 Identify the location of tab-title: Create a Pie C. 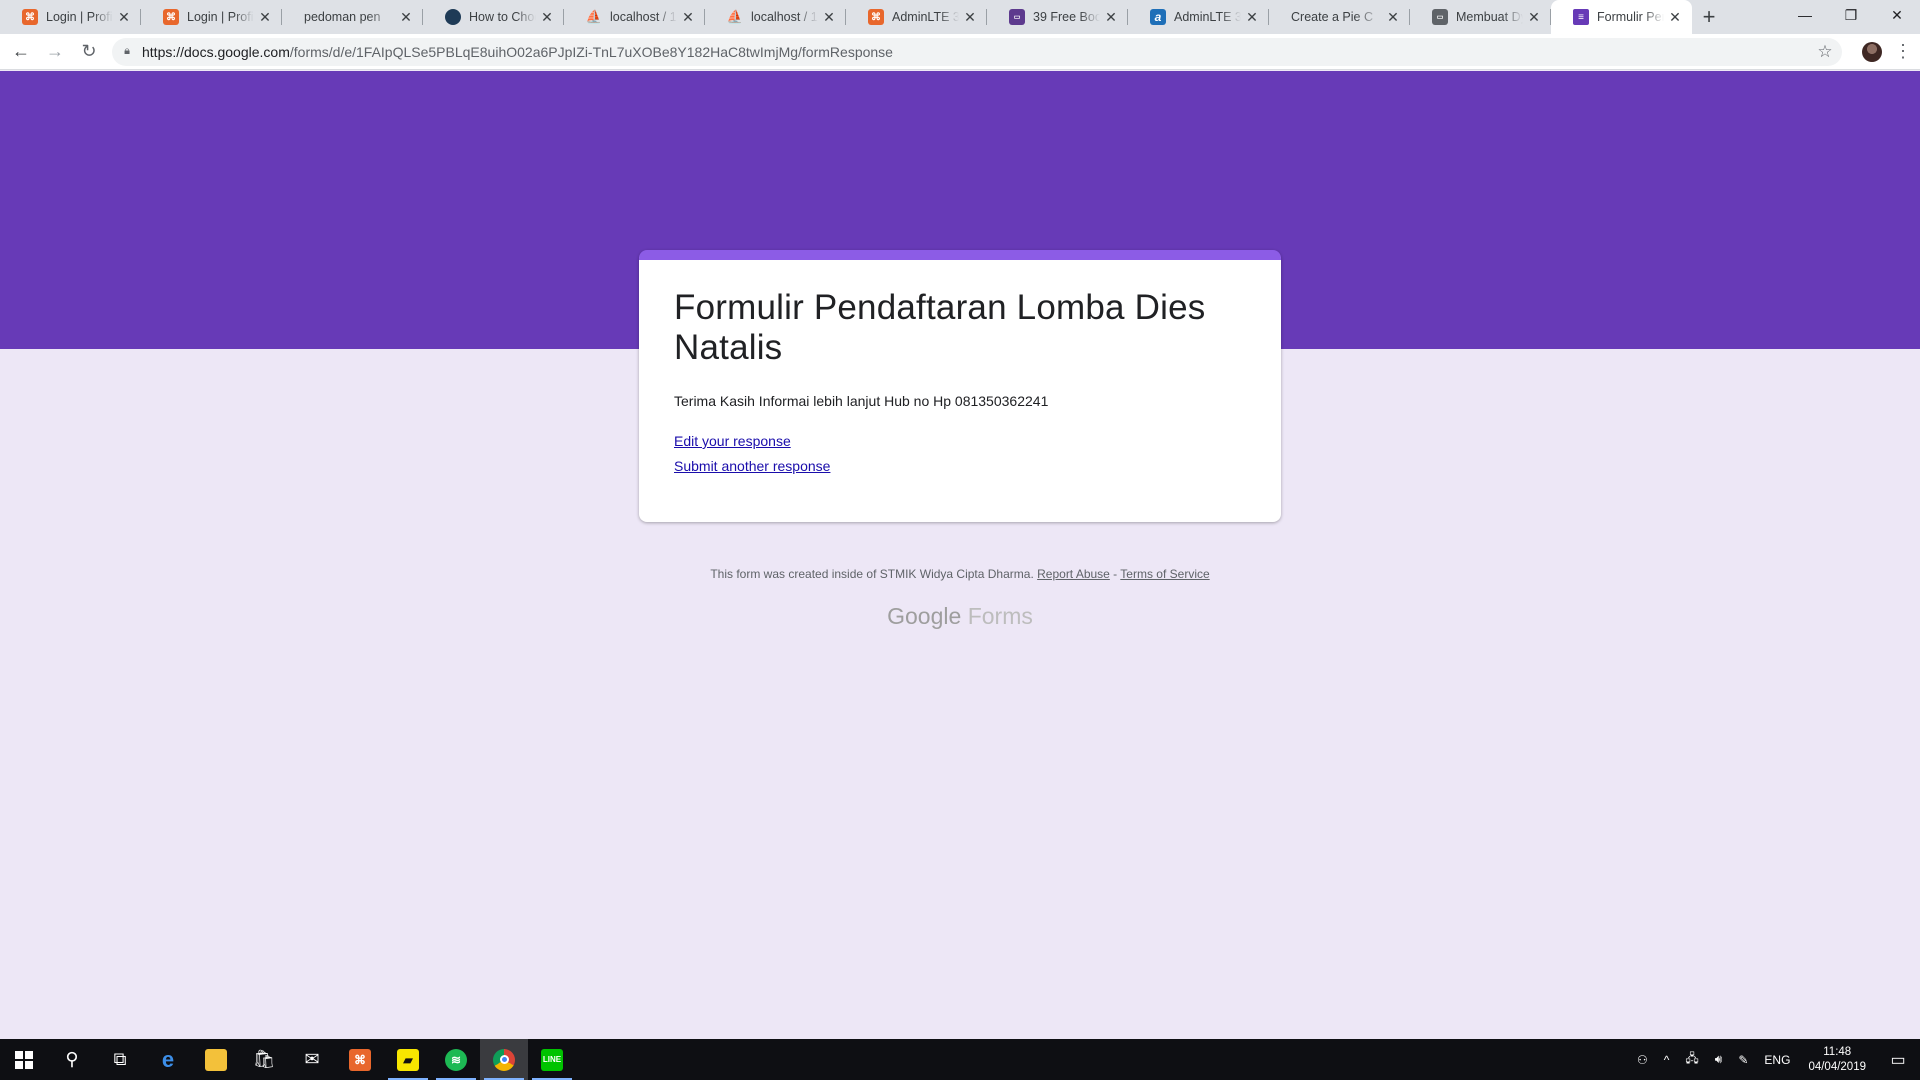
(1332, 17).